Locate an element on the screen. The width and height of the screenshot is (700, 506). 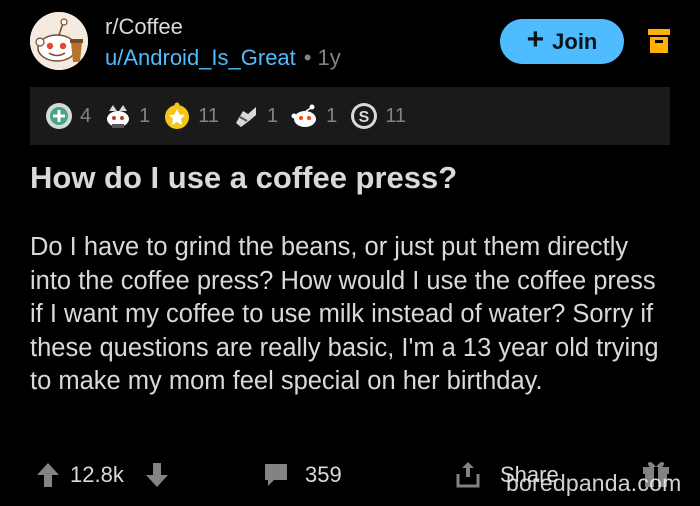
join-label: Join is located at coordinates (575, 41).